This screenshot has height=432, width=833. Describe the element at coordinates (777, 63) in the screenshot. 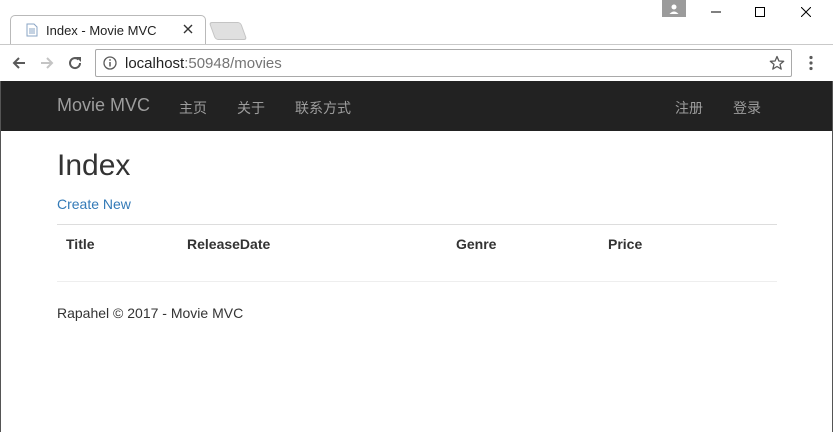

I see `star-icon` at that location.